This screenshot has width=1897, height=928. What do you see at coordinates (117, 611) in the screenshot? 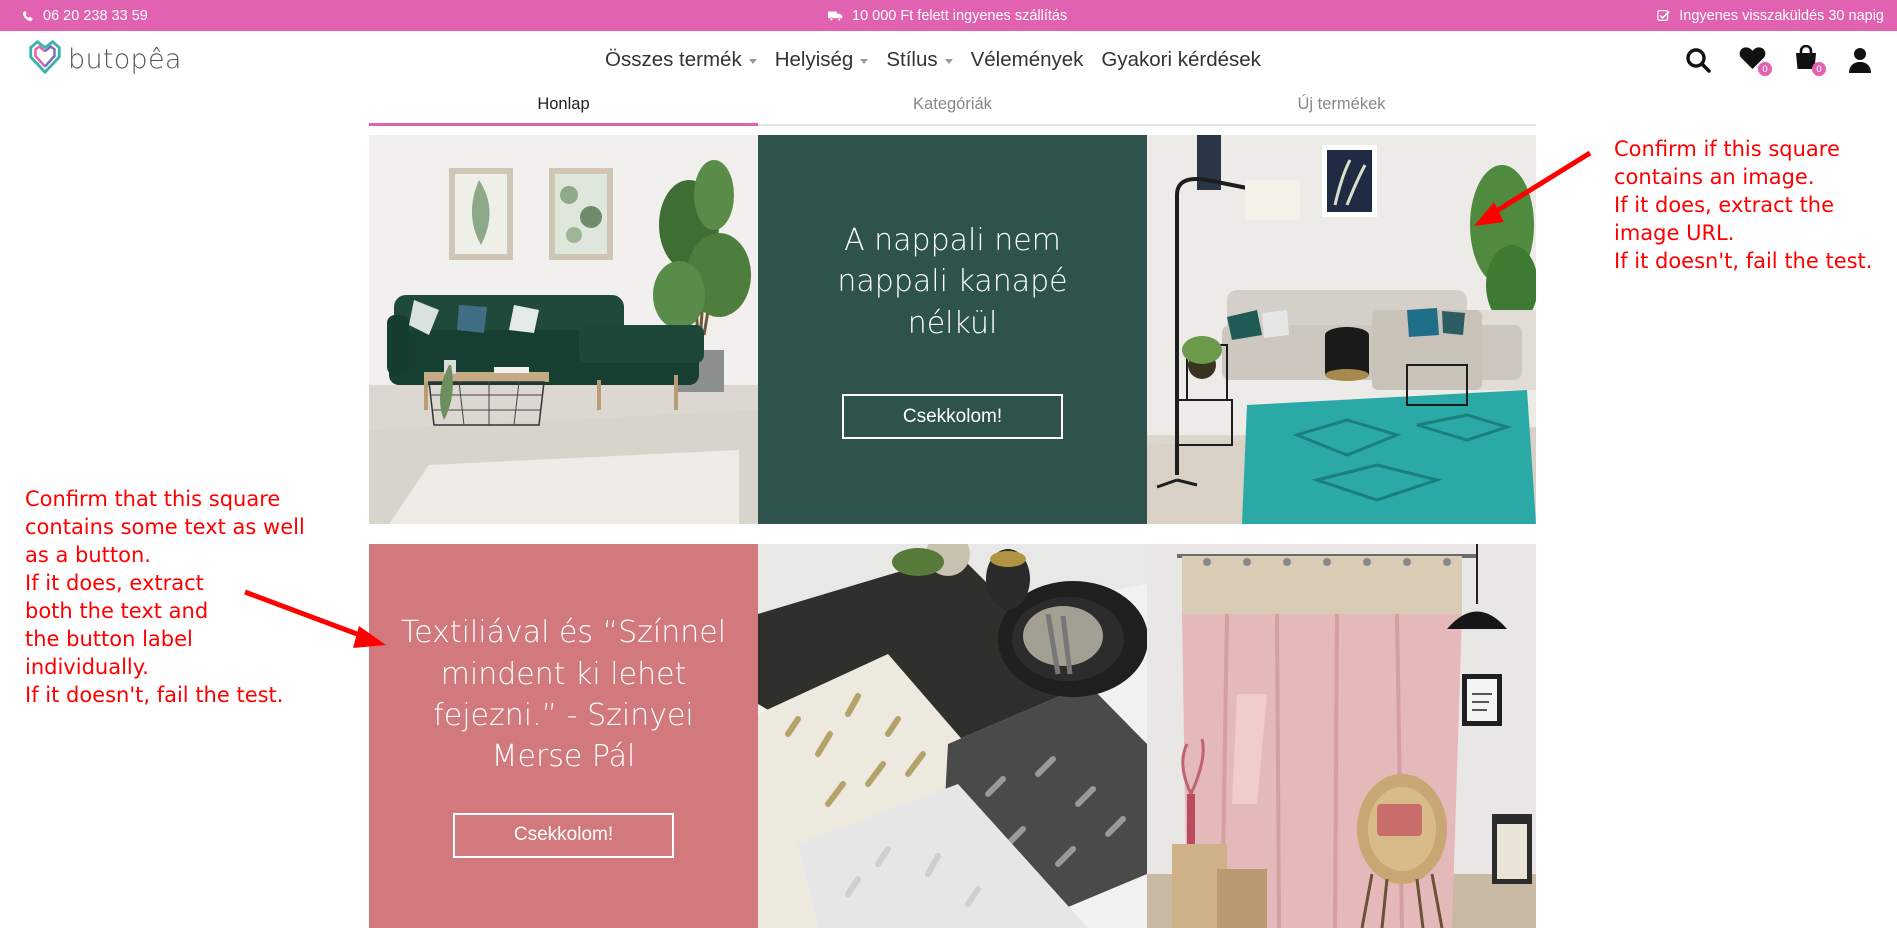
I see `annotation-line: both the text and` at bounding box center [117, 611].